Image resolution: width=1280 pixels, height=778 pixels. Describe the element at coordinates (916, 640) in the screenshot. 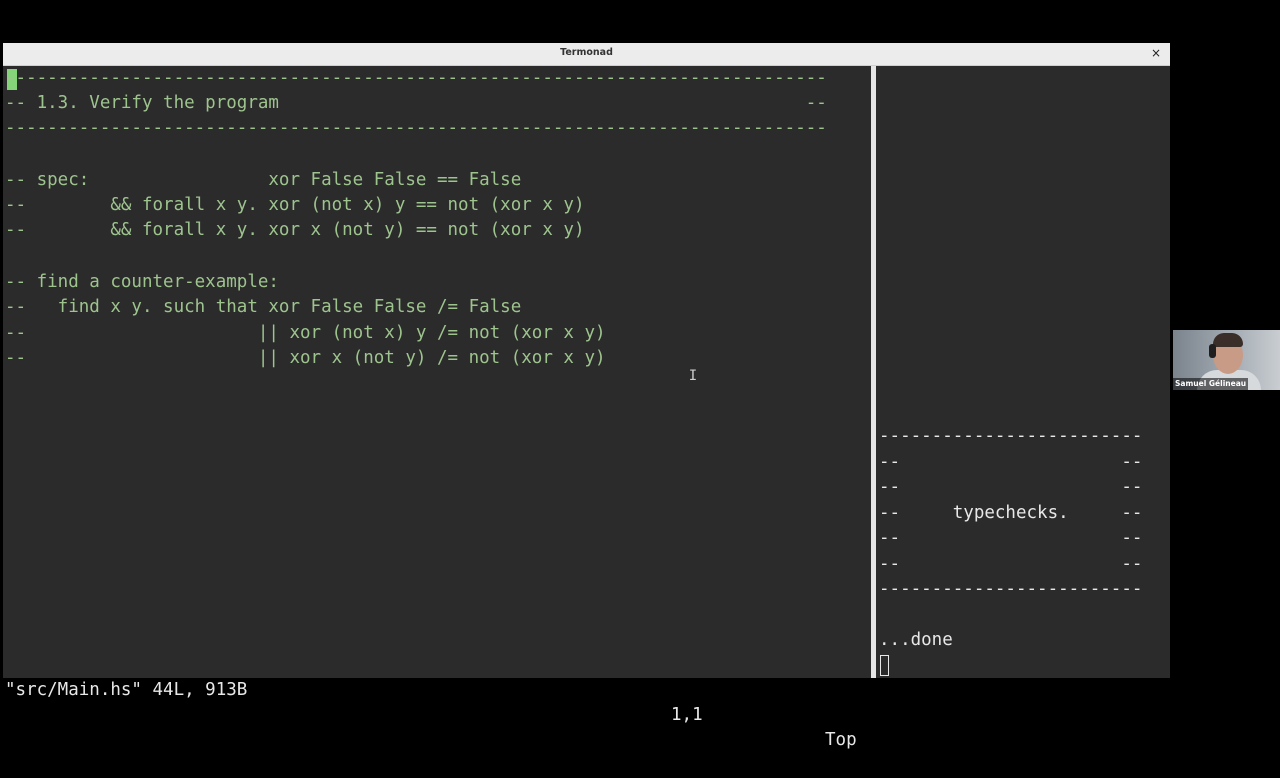

I see `done-message: ...done` at that location.